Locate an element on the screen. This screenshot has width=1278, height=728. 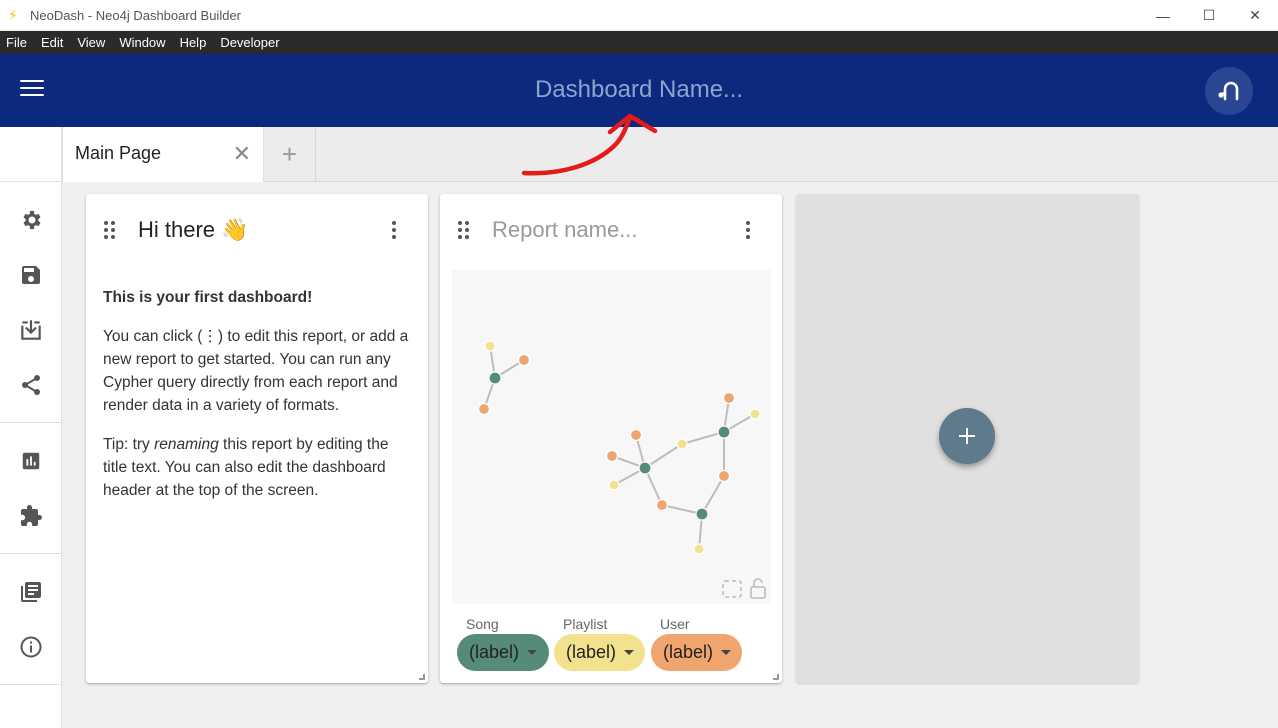
extensions-button is located at coordinates (31, 515).